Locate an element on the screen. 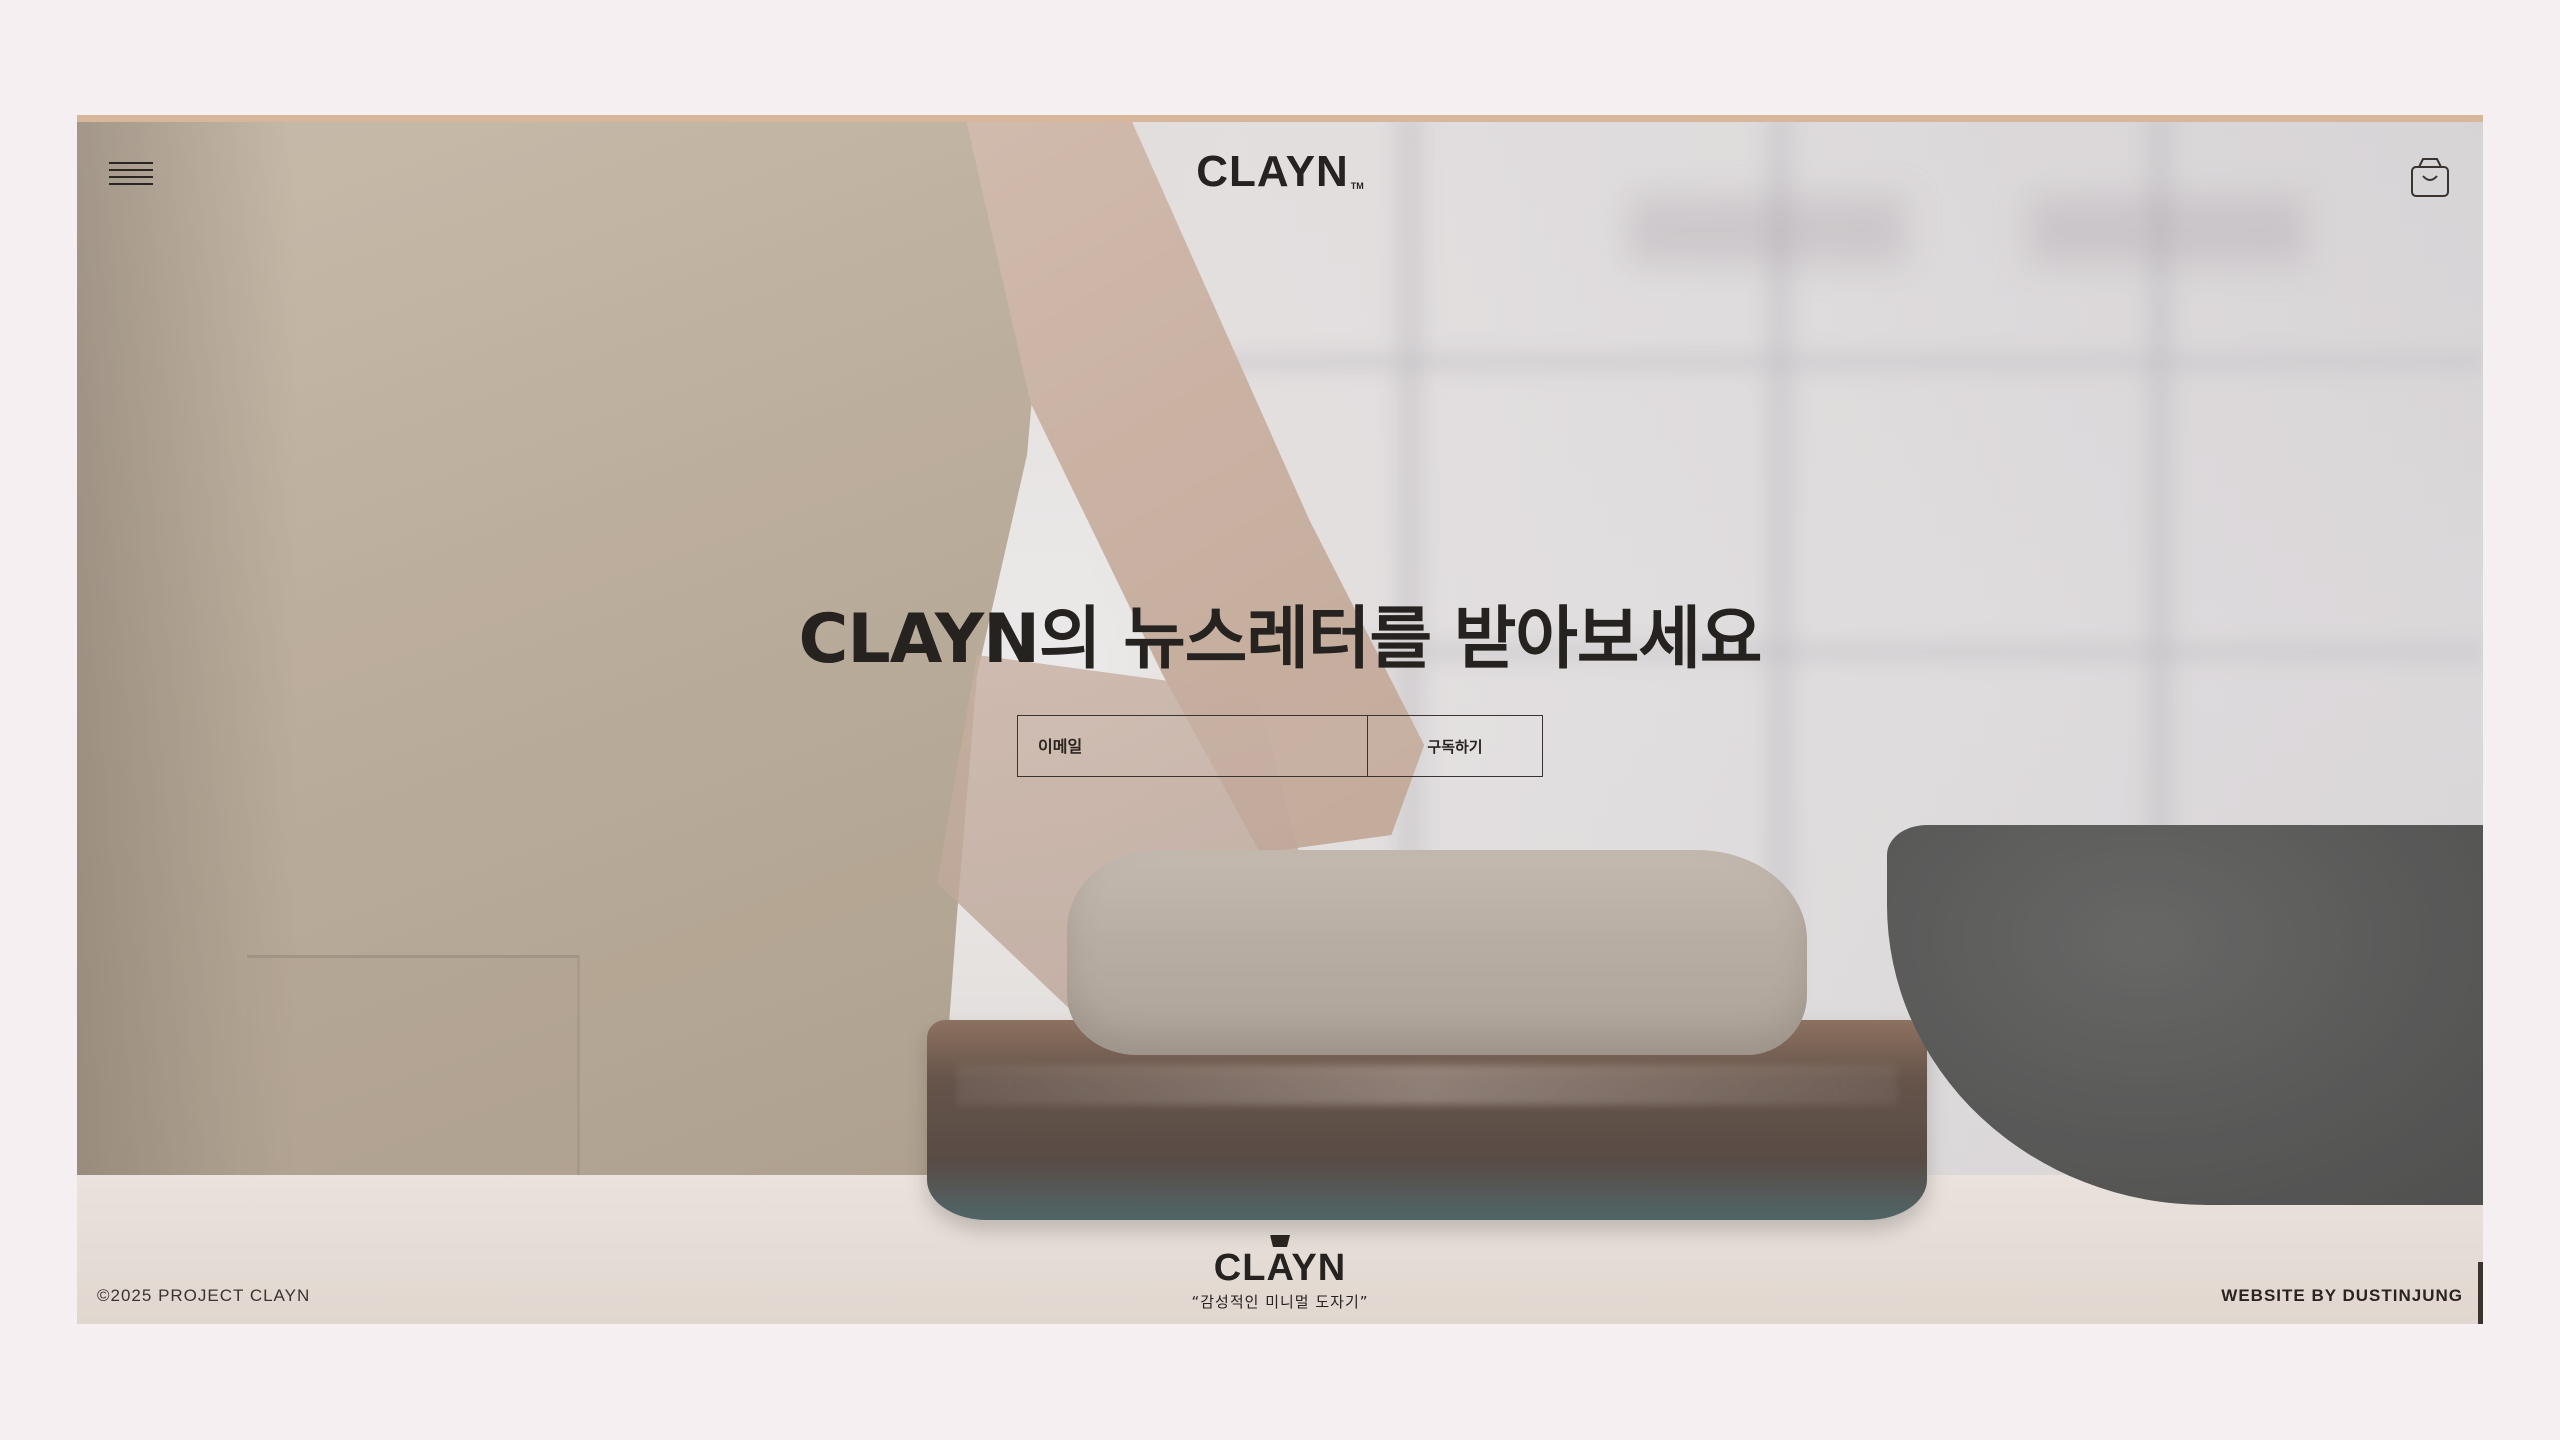 This screenshot has width=2560, height=1440. subscribe-button: 구독하기 is located at coordinates (1455, 746).